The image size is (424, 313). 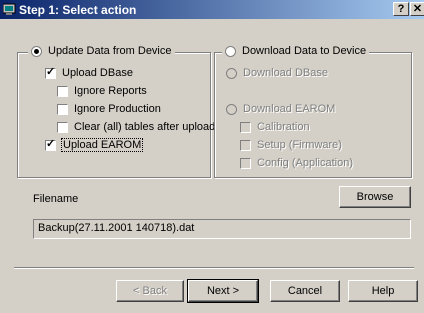 I want to click on help-button-label: Help, so click(x=383, y=291).